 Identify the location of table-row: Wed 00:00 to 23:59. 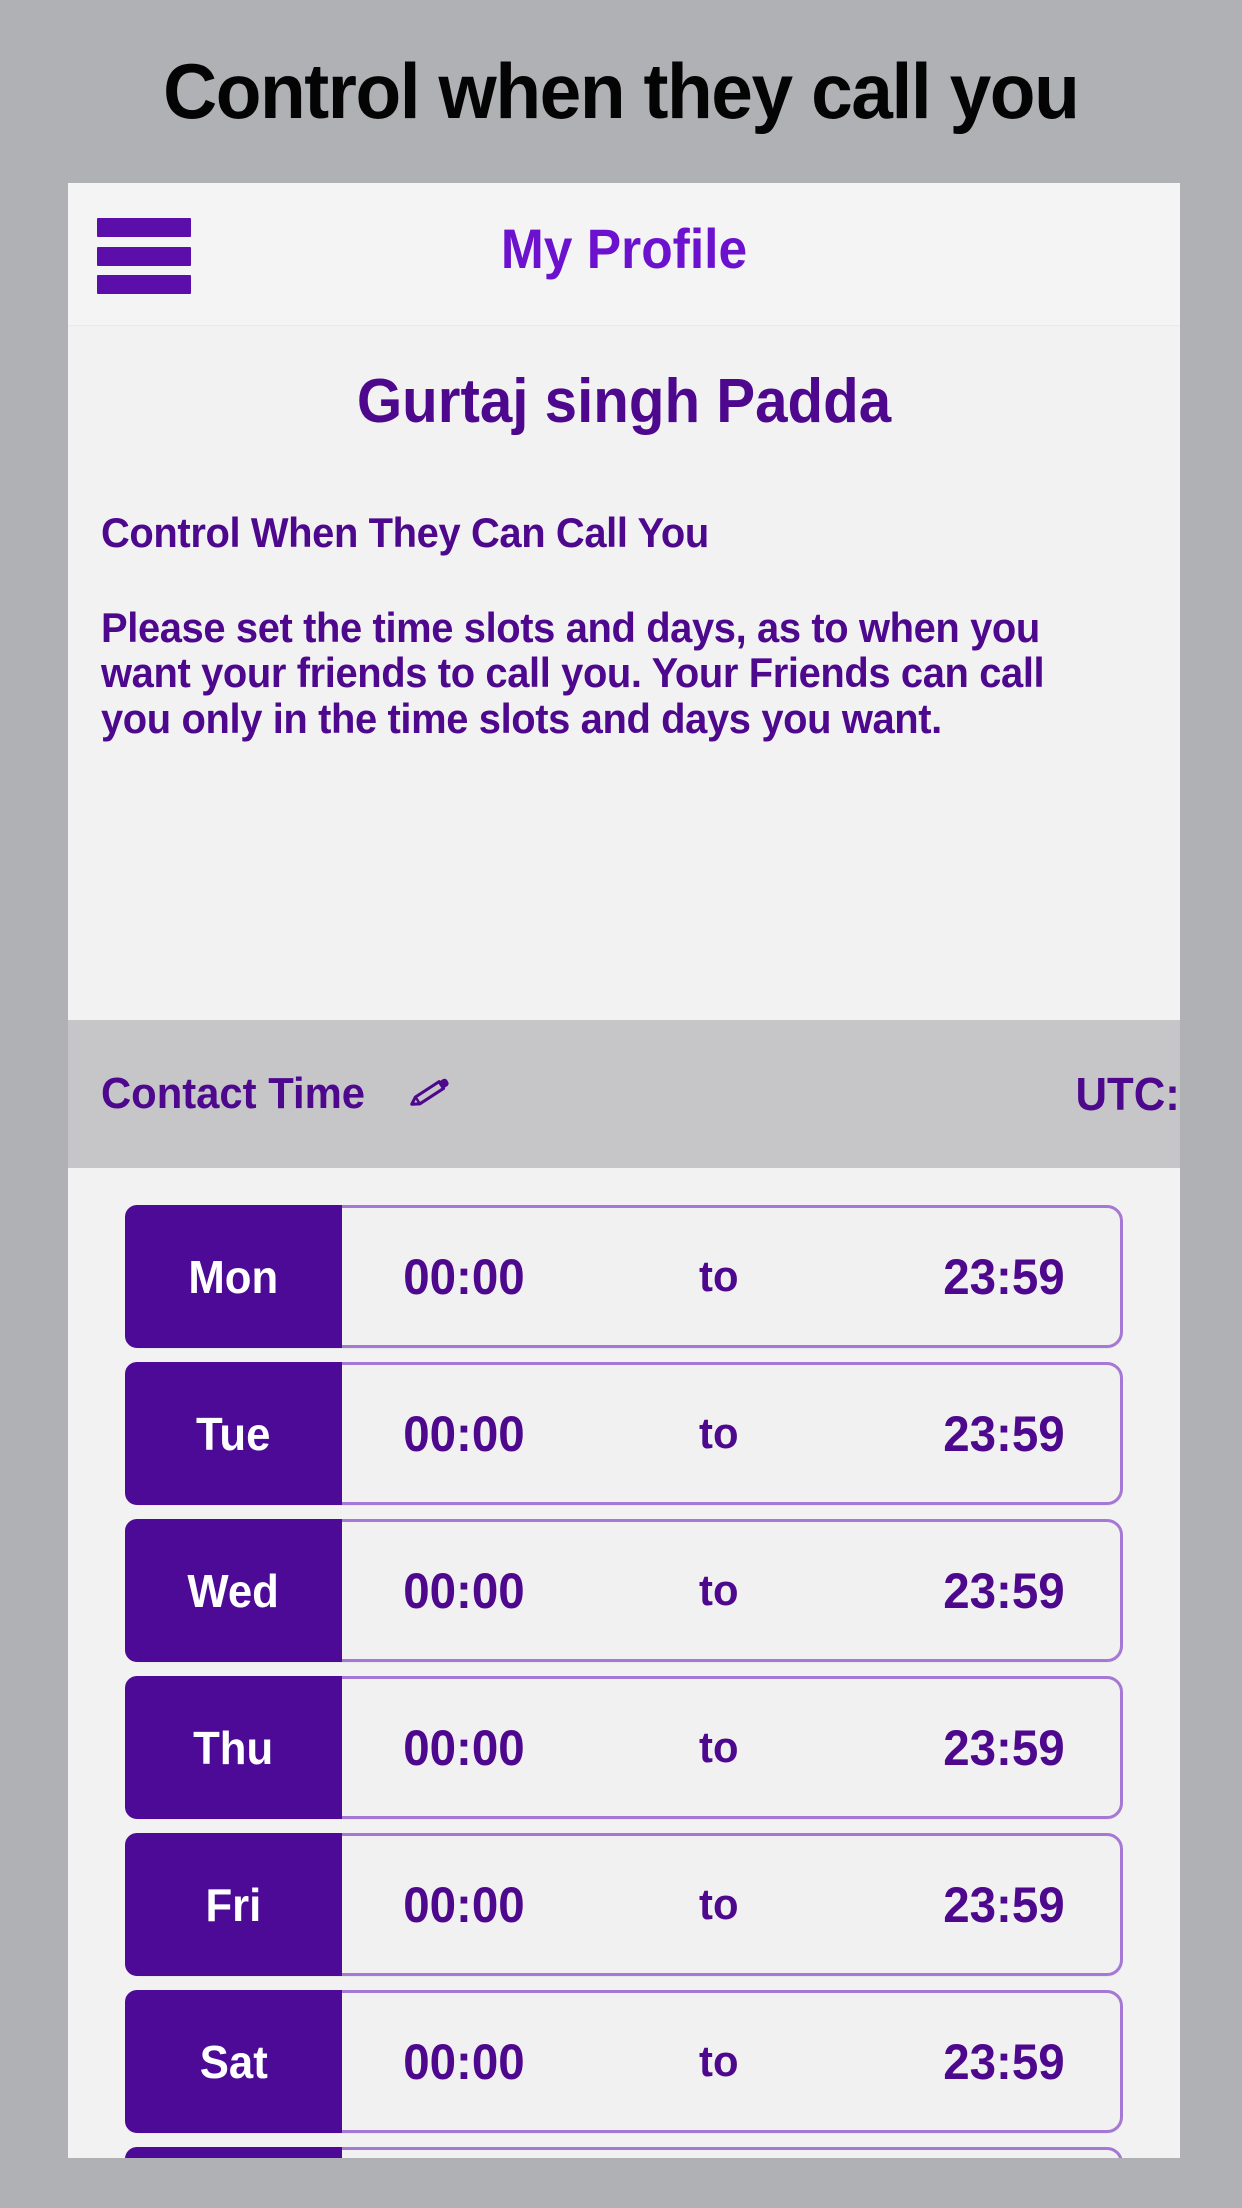
(624, 1590).